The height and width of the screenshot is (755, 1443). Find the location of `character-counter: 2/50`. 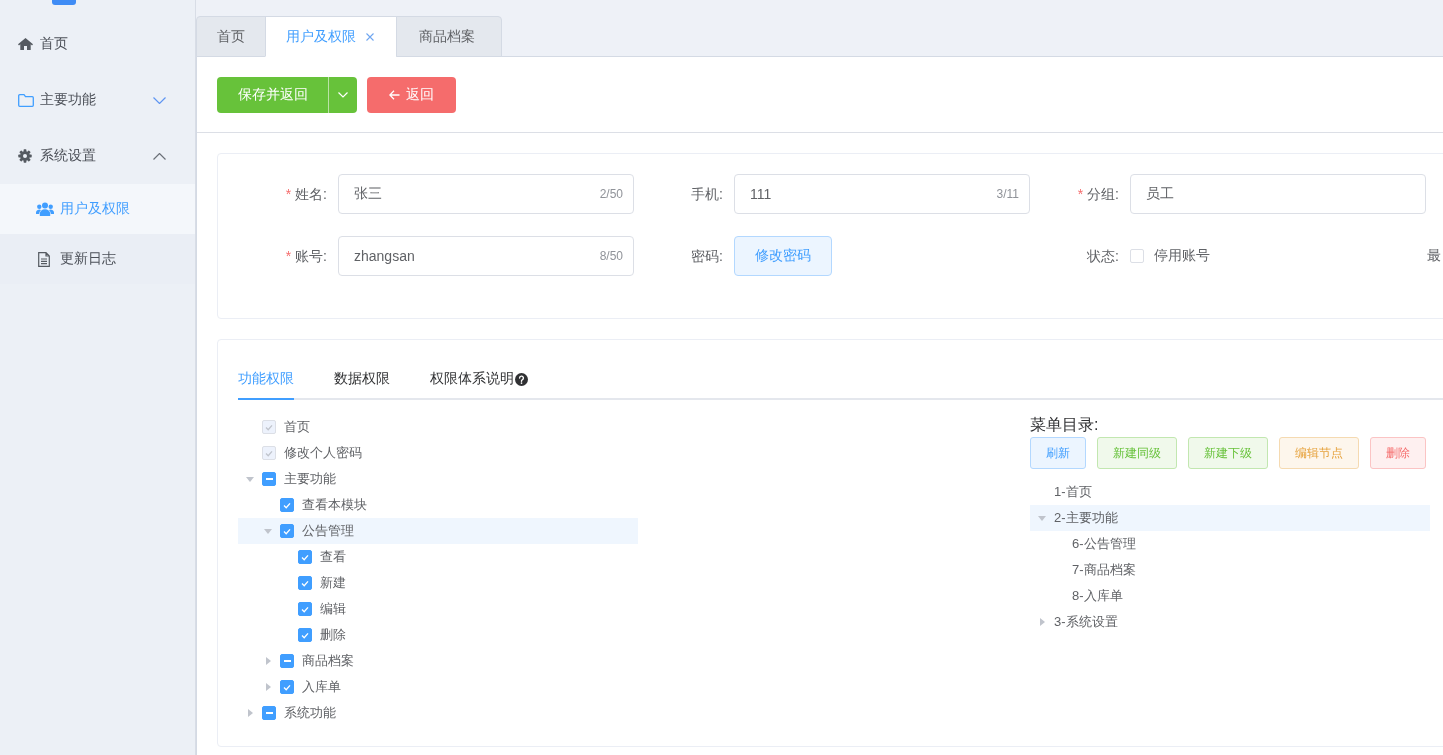

character-counter: 2/50 is located at coordinates (611, 194).